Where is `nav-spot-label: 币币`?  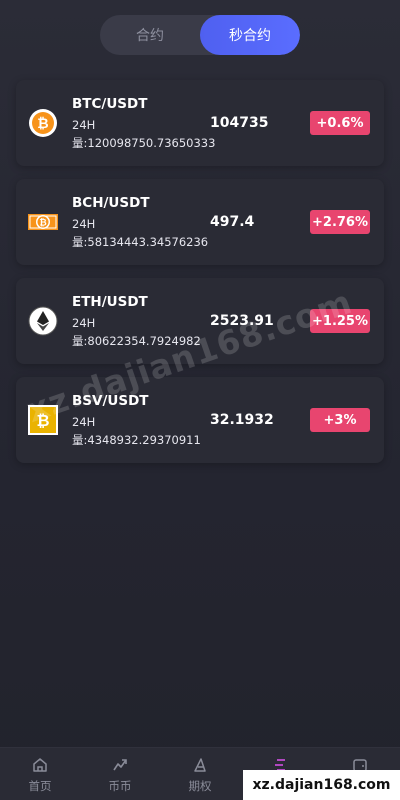 nav-spot-label: 币币 is located at coordinates (120, 786).